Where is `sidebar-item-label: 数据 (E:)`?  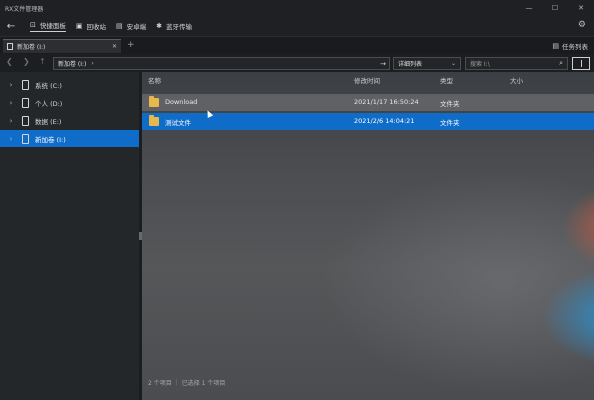
sidebar-item-label: 数据 (E:) is located at coordinates (48, 121).